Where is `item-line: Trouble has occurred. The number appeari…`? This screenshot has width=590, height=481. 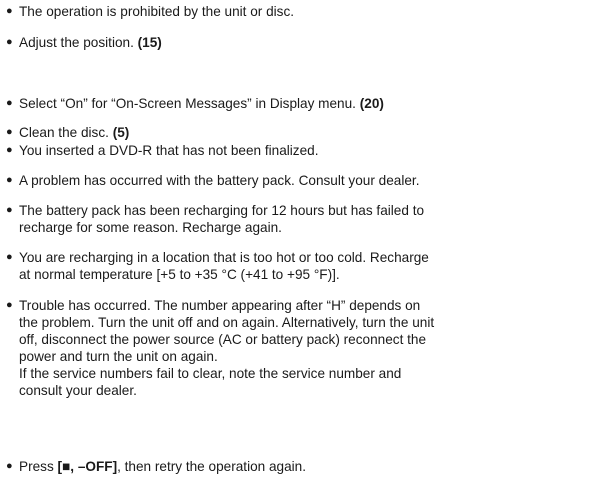
item-line: Trouble has occurred. The number appeari… is located at coordinates (220, 305).